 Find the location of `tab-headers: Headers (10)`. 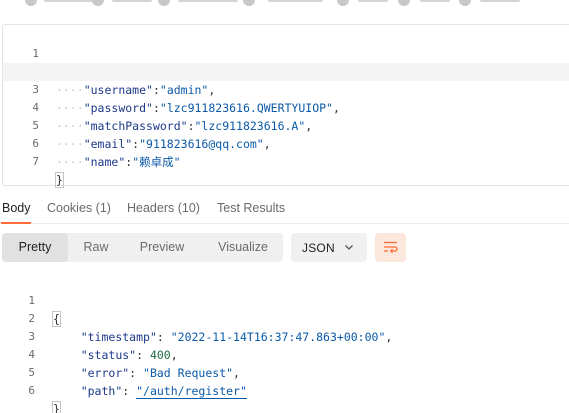

tab-headers: Headers (10) is located at coordinates (163, 208).